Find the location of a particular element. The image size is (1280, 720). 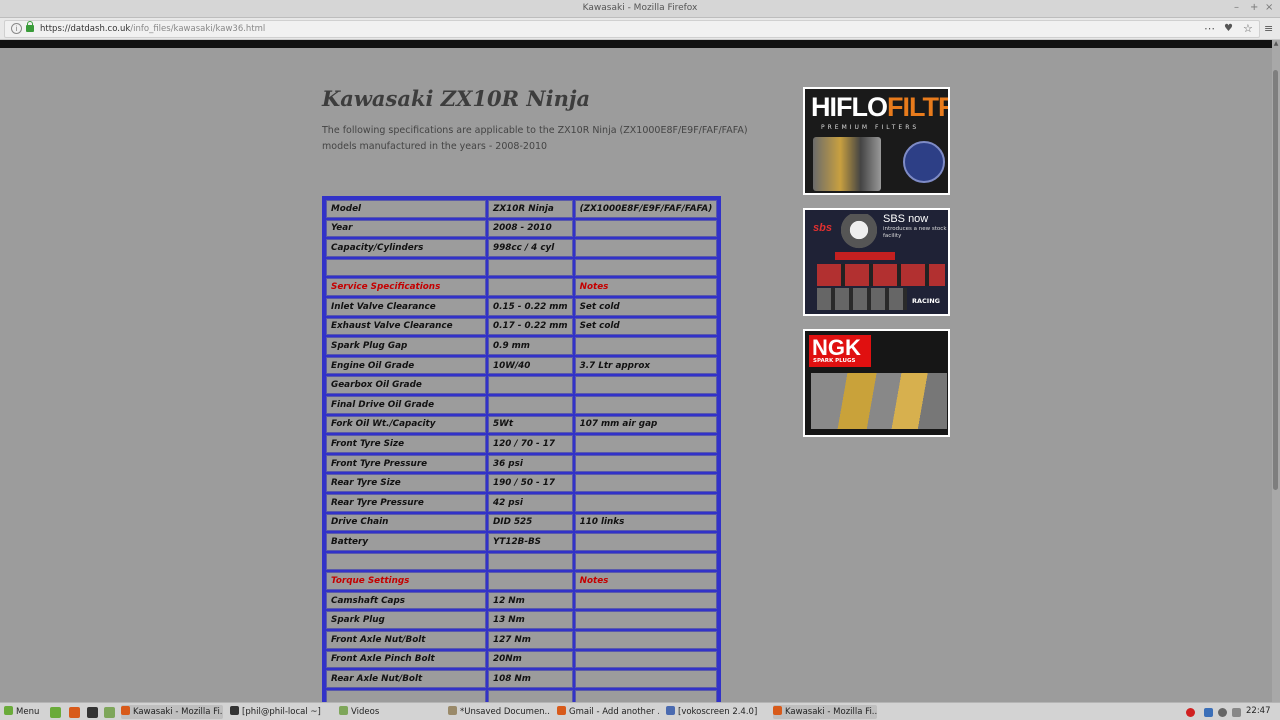

hiflo-logo: HIFLOFILTRO is located at coordinates (879, 107).